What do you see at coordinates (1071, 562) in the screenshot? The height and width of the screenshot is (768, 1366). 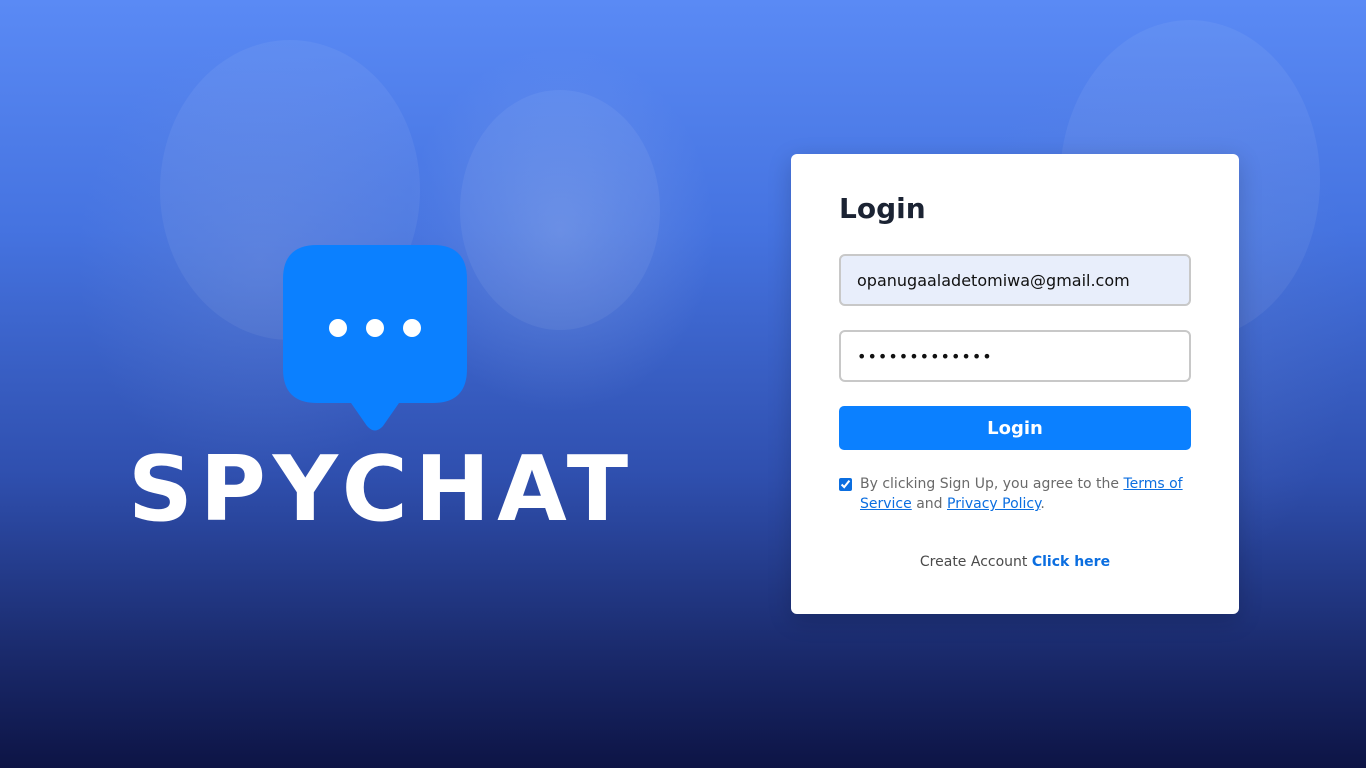 I see `create-account-link: Click here` at bounding box center [1071, 562].